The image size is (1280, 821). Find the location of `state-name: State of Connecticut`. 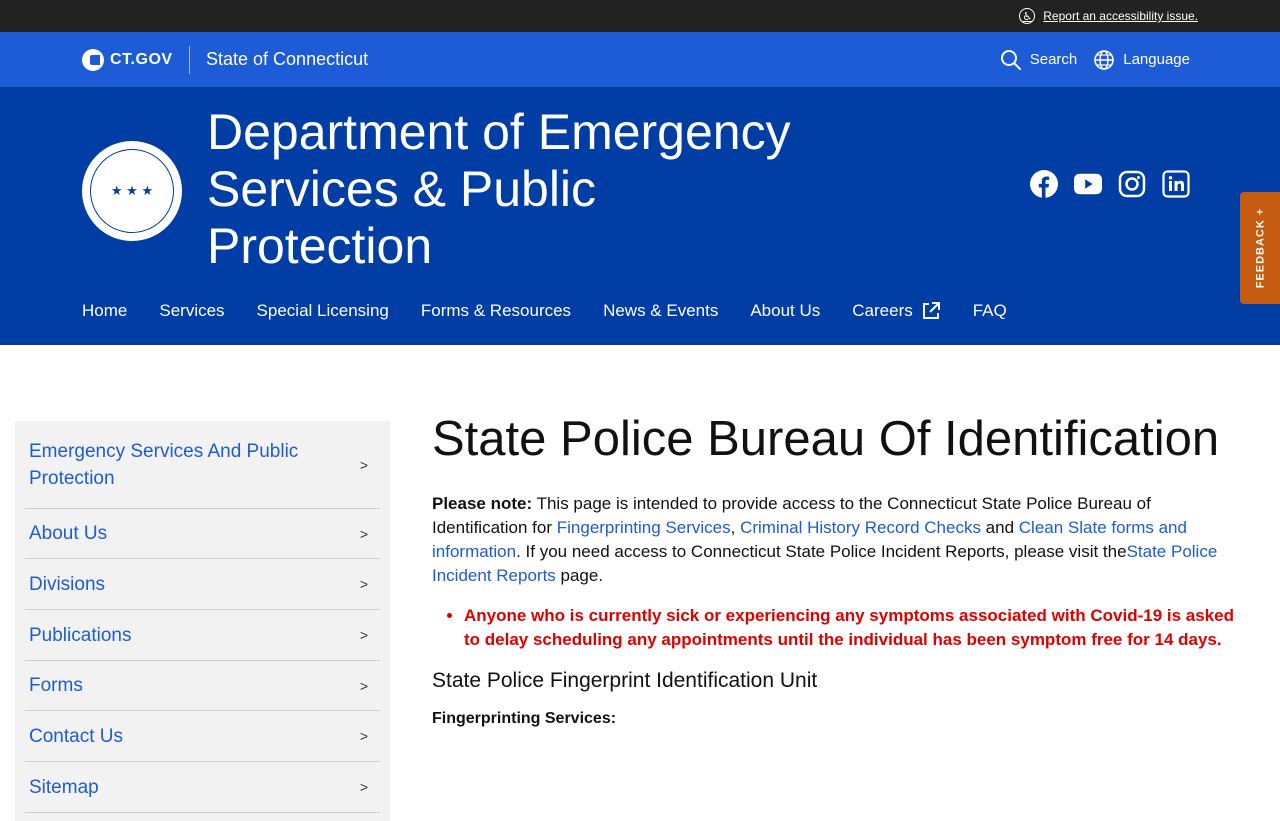

state-name: State of Connecticut is located at coordinates (287, 59).